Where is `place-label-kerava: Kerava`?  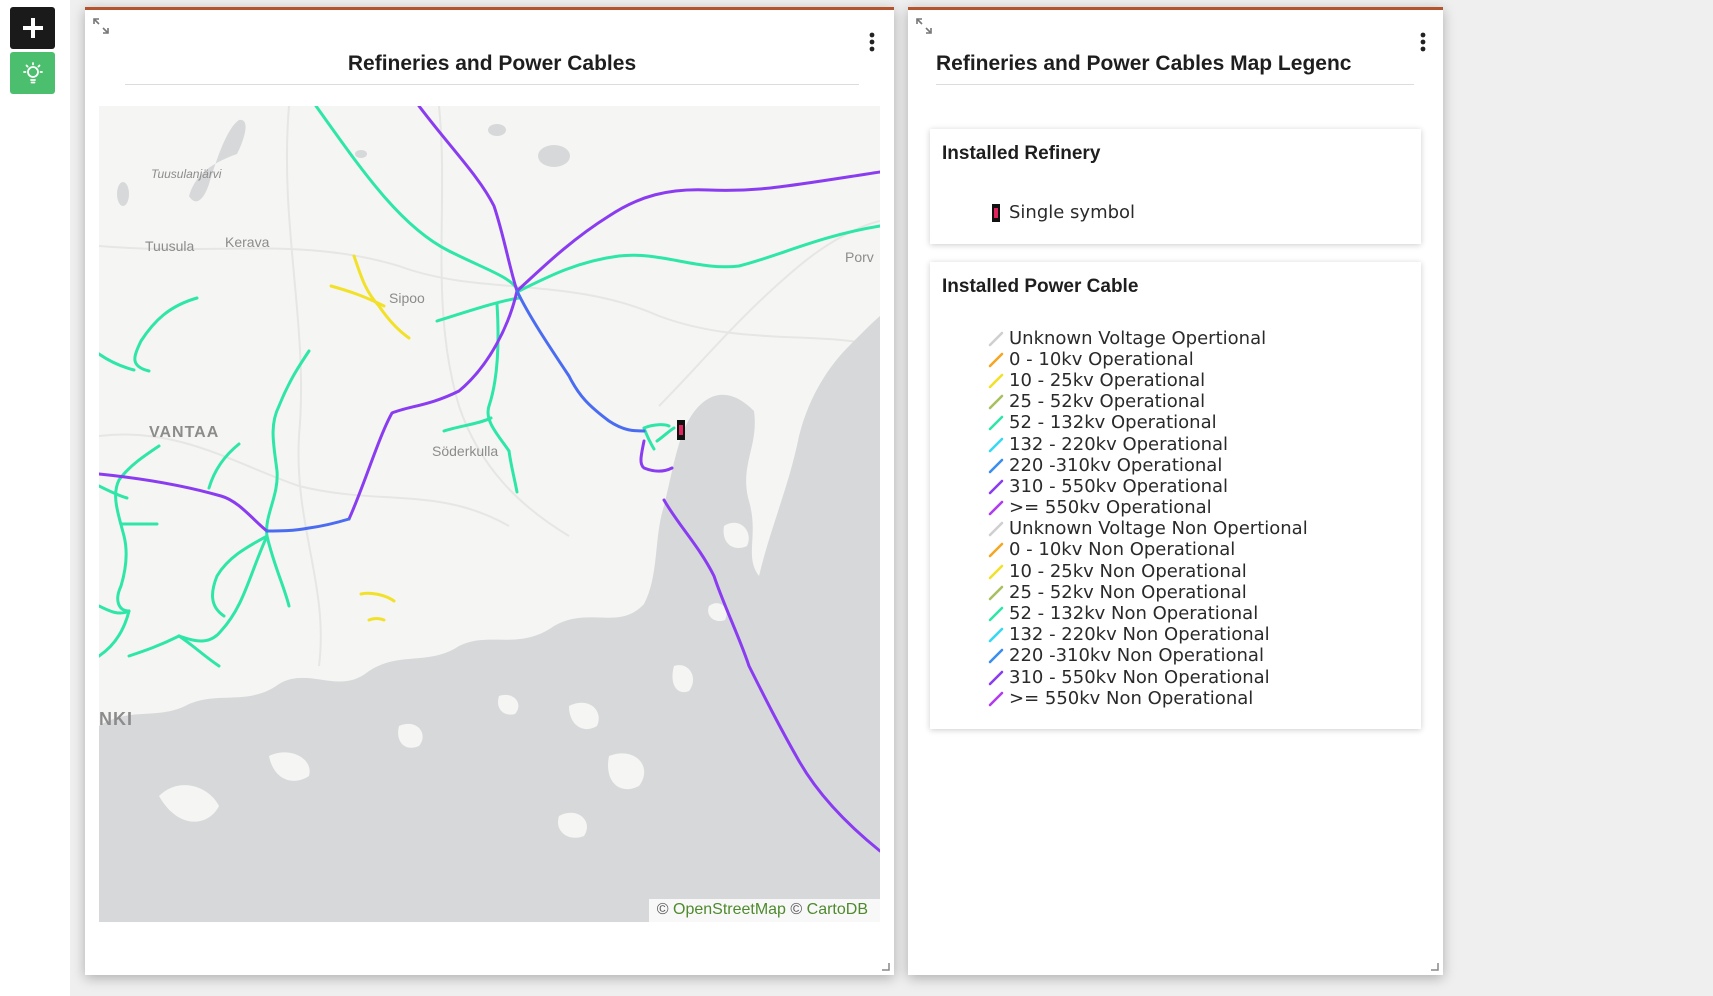
place-label-kerava: Kerava is located at coordinates (247, 242).